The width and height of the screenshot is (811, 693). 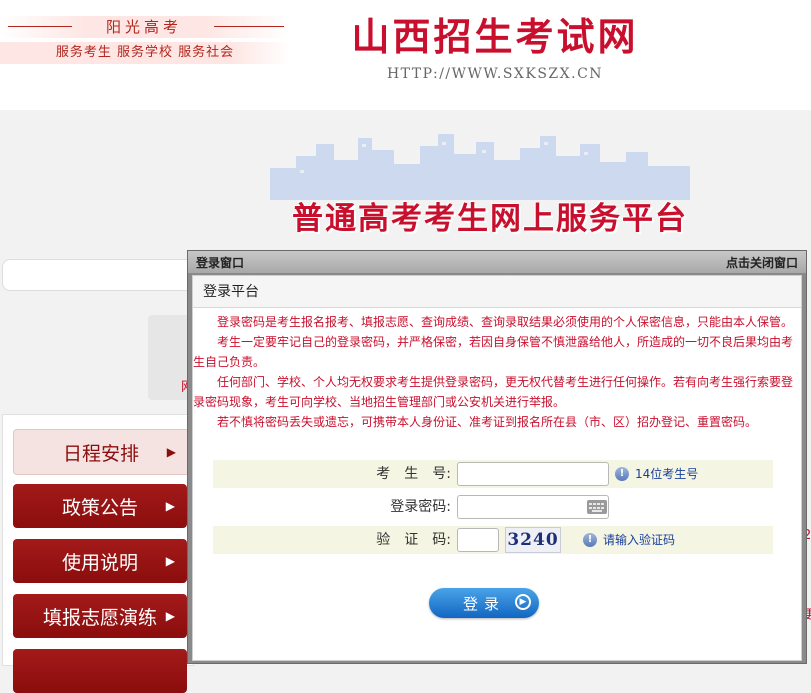 What do you see at coordinates (103, 275) in the screenshot?
I see `background-search-box` at bounding box center [103, 275].